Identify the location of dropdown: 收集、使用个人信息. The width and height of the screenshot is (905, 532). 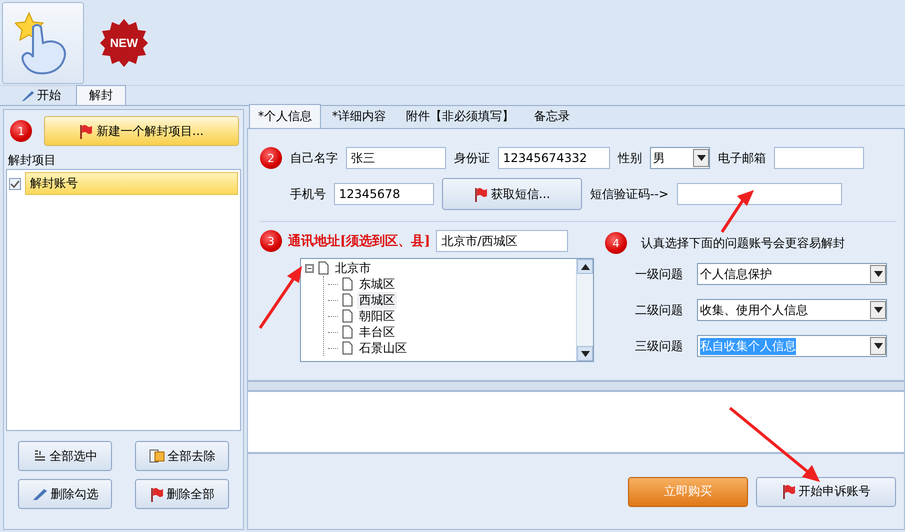
(792, 310).